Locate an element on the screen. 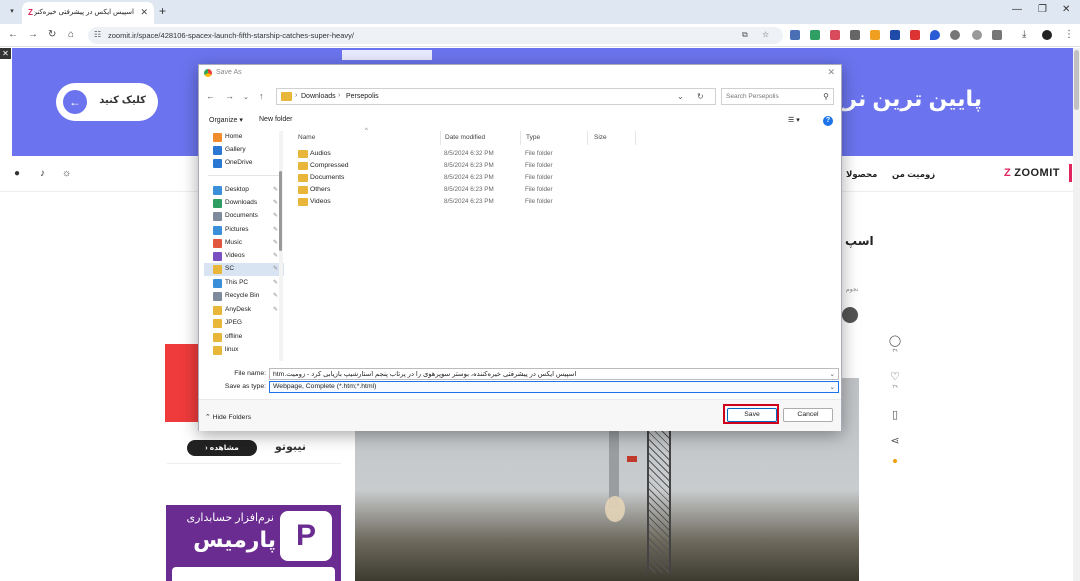 The image size is (1080, 581). file-row-documents: Documents 8/5/2024 6:23 PM File folder is located at coordinates (459, 178).